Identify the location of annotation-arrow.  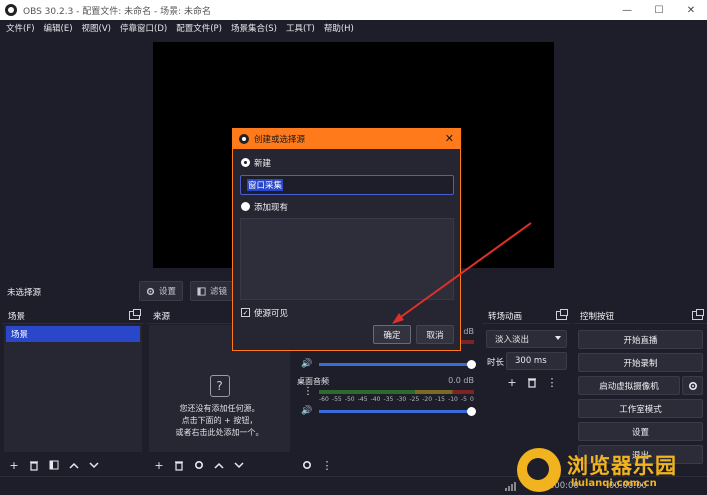
(462, 273).